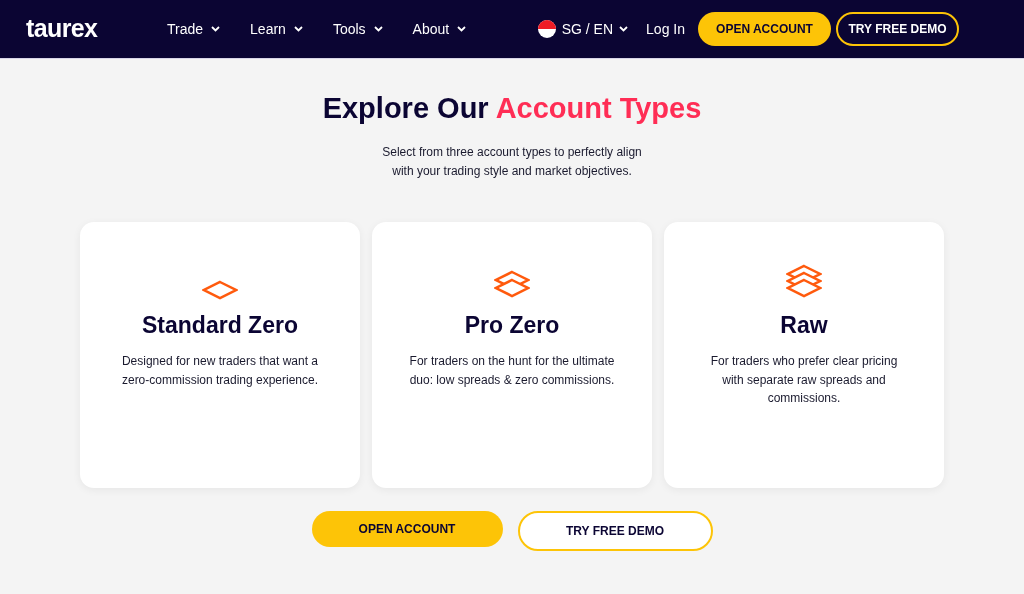 The image size is (1024, 594). What do you see at coordinates (220, 371) in the screenshot?
I see `card-description: Designed for new traders that want a zero-commission trading experience.` at bounding box center [220, 371].